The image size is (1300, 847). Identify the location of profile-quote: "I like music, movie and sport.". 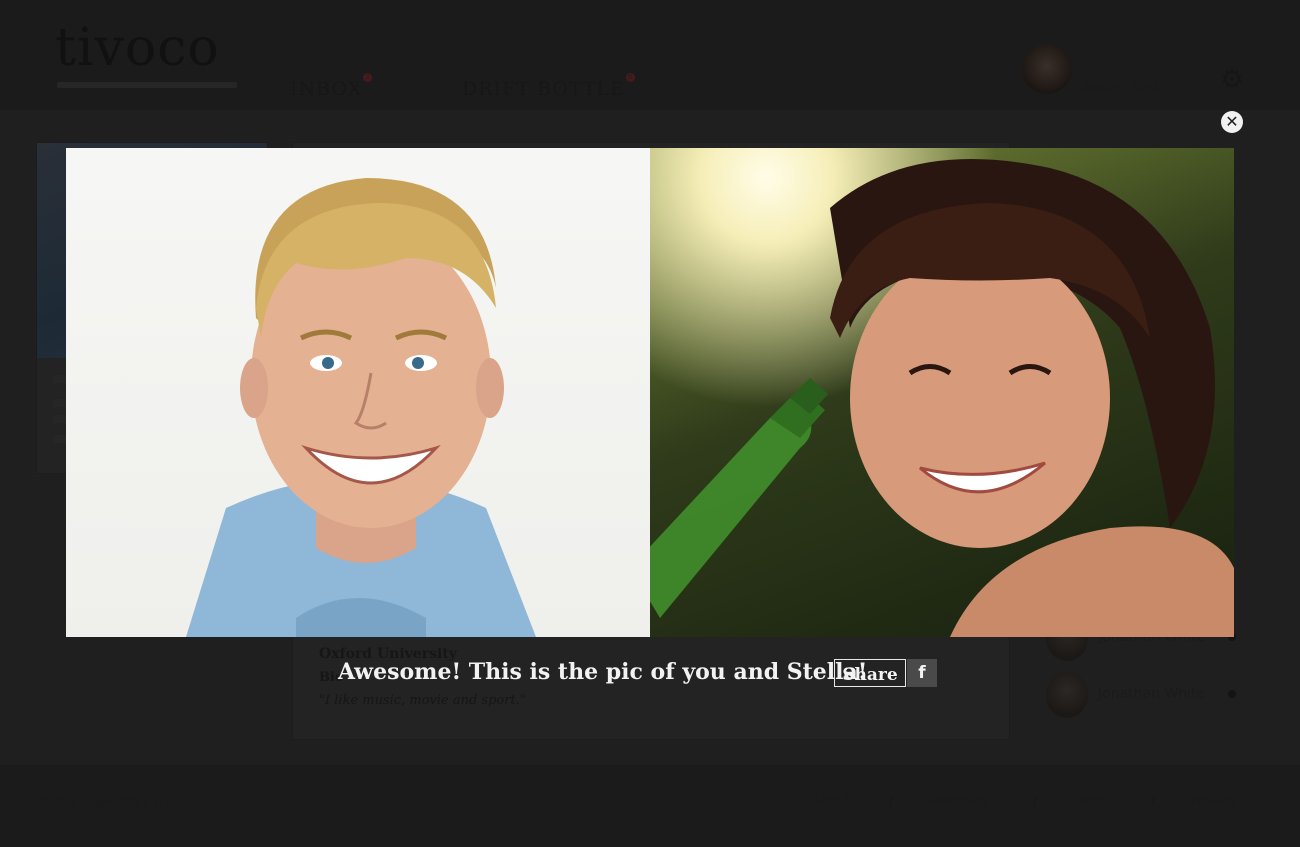
(422, 700).